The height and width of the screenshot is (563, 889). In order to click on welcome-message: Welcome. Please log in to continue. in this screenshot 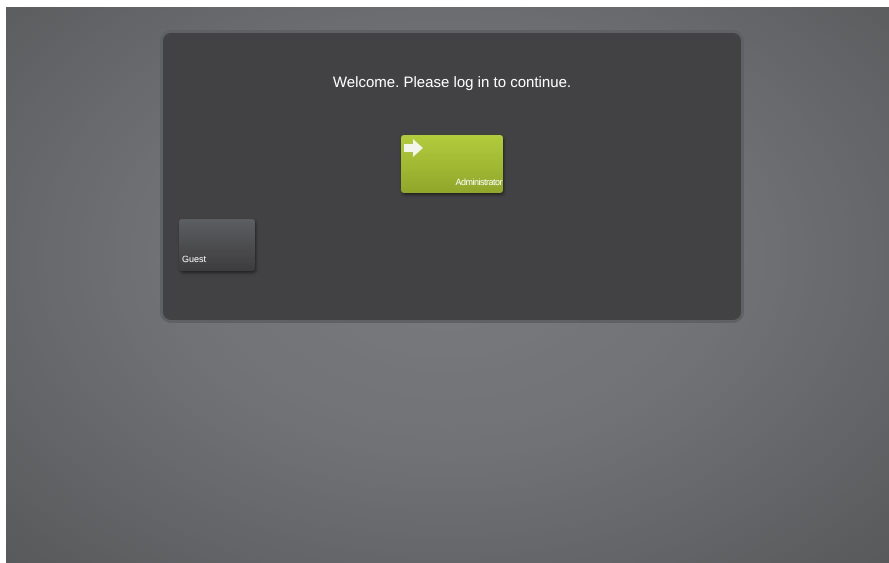, I will do `click(452, 83)`.